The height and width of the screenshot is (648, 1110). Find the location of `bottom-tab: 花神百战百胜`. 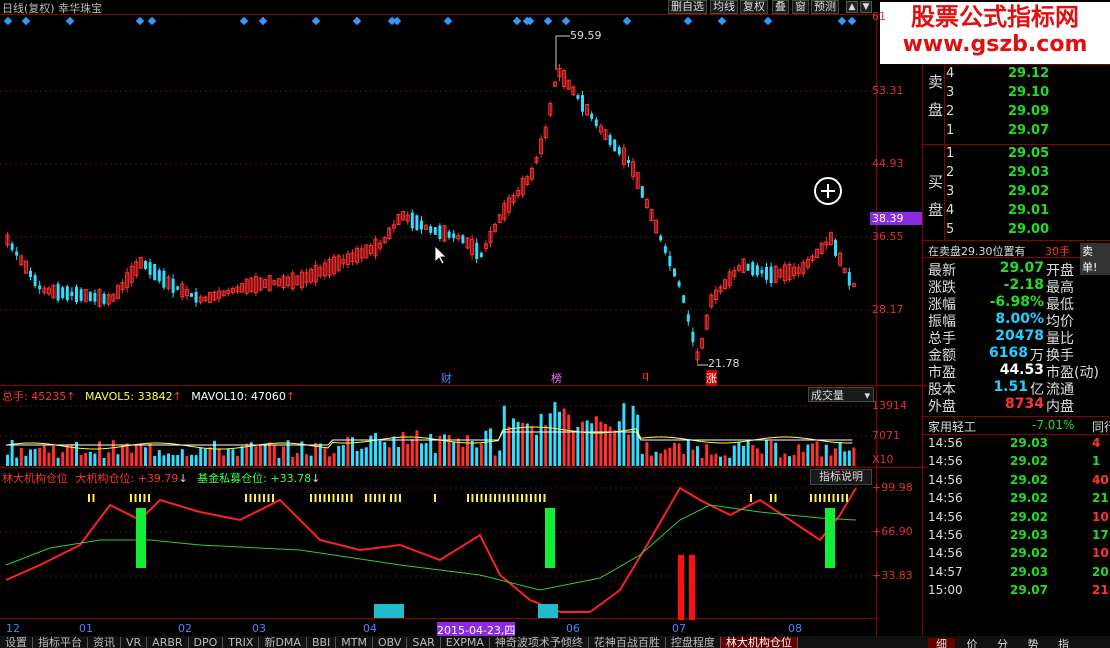

bottom-tab: 花神百战百胜 is located at coordinates (627, 642).